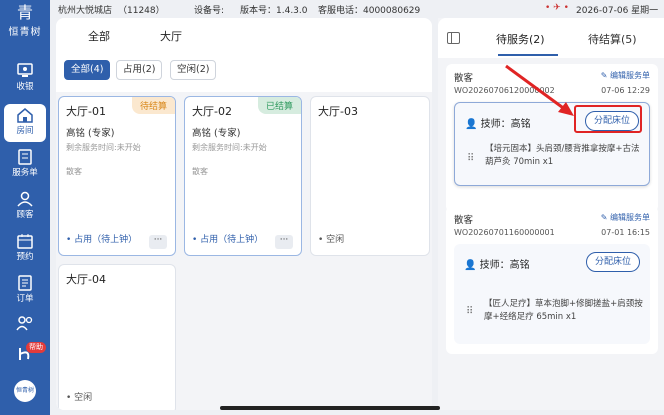 The height and width of the screenshot is (415, 664). I want to click on sidebar-item-customer: 顾客, so click(25, 207).